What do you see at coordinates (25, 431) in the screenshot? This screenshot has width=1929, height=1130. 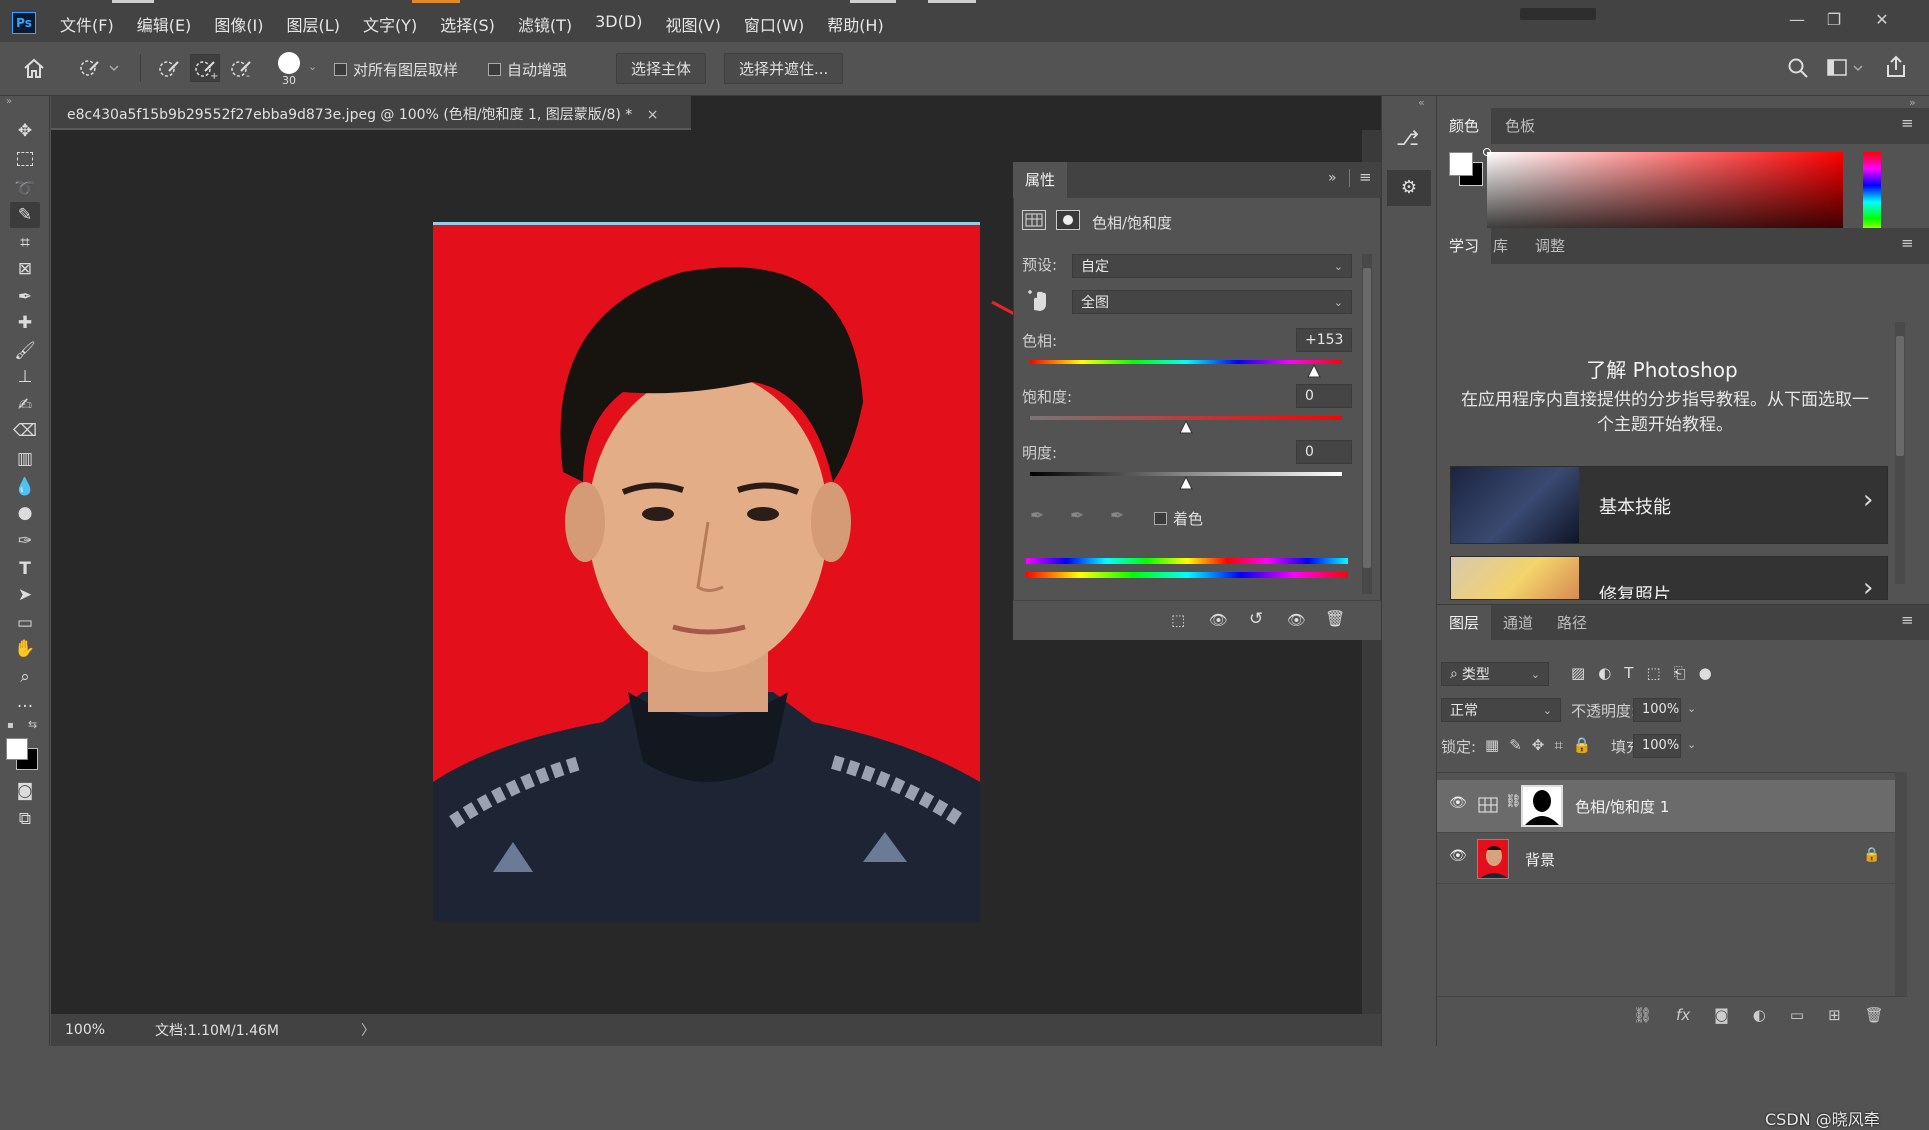 I see `eraser-tool-icon: ⌫` at bounding box center [25, 431].